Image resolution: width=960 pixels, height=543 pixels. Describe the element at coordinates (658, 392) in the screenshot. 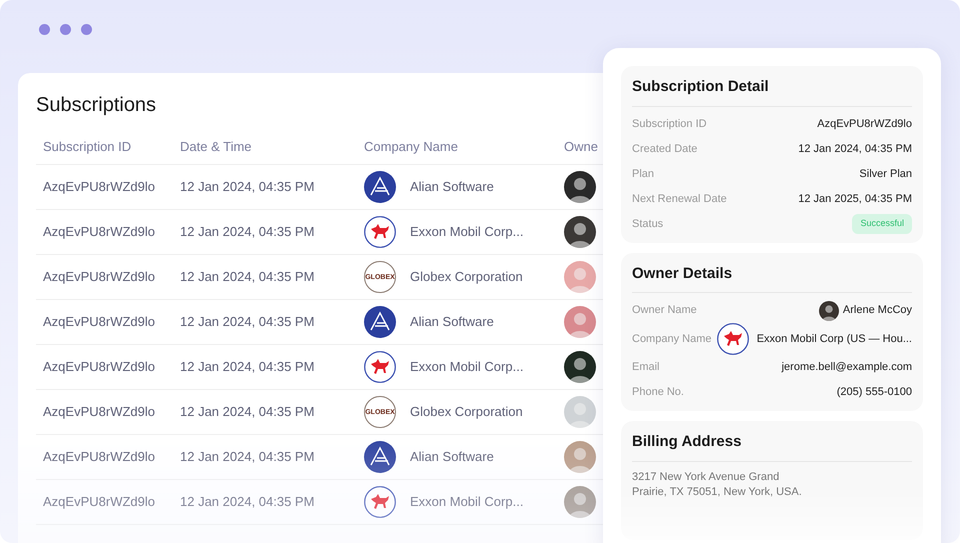

I see `field-label: Phone No.` at that location.